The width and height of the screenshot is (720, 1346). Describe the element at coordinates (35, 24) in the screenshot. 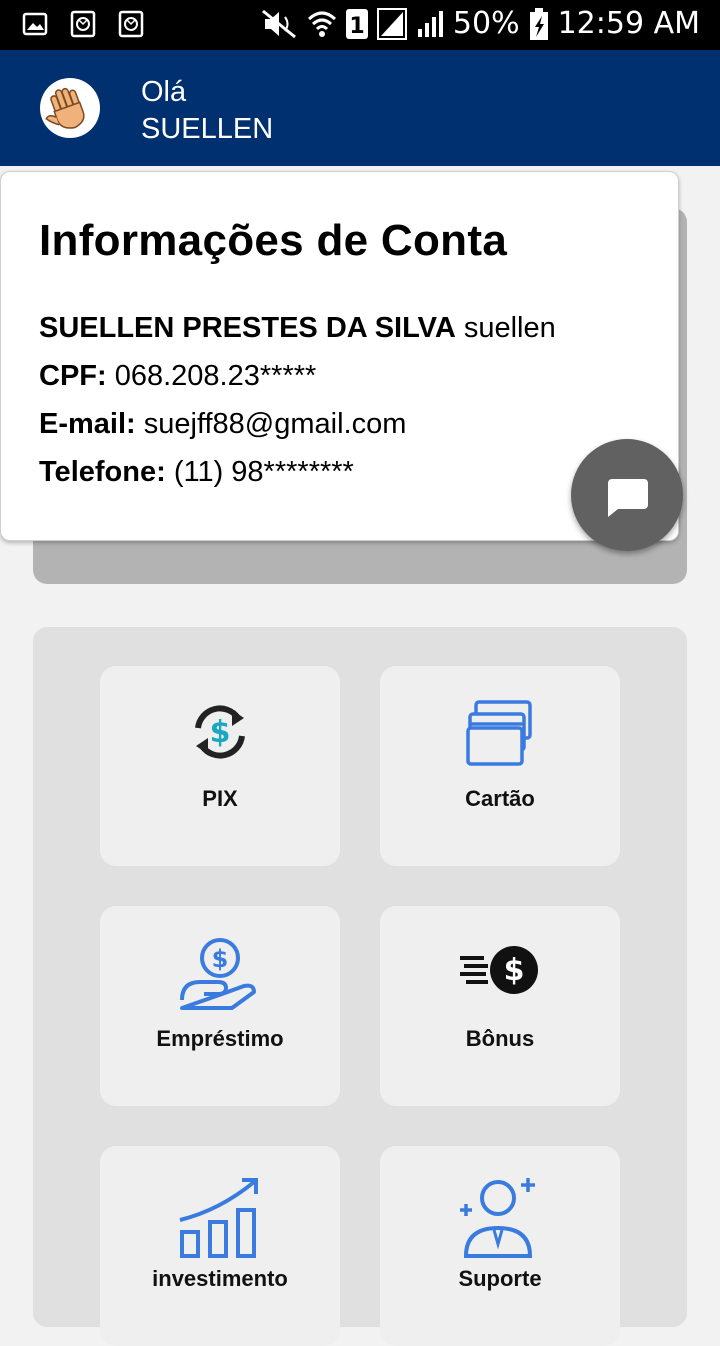

I see `image-icon` at that location.